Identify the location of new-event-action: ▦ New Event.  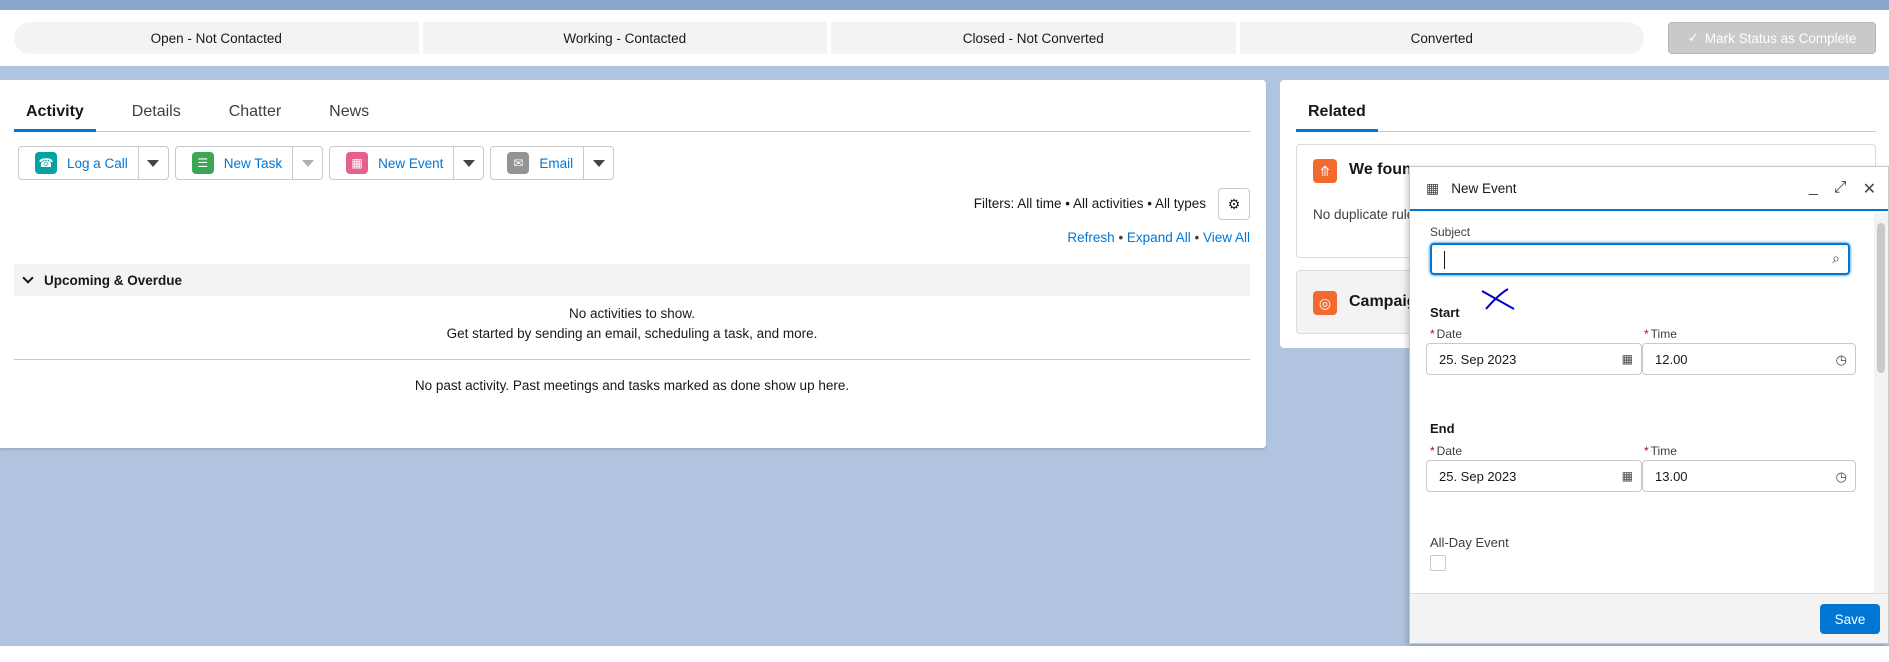
(407, 163).